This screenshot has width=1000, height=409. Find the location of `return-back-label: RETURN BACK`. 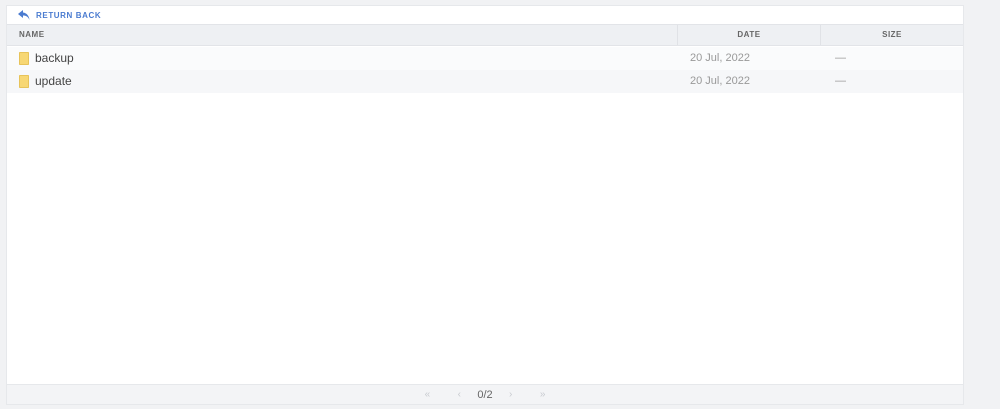

return-back-label: RETURN BACK is located at coordinates (69, 15).